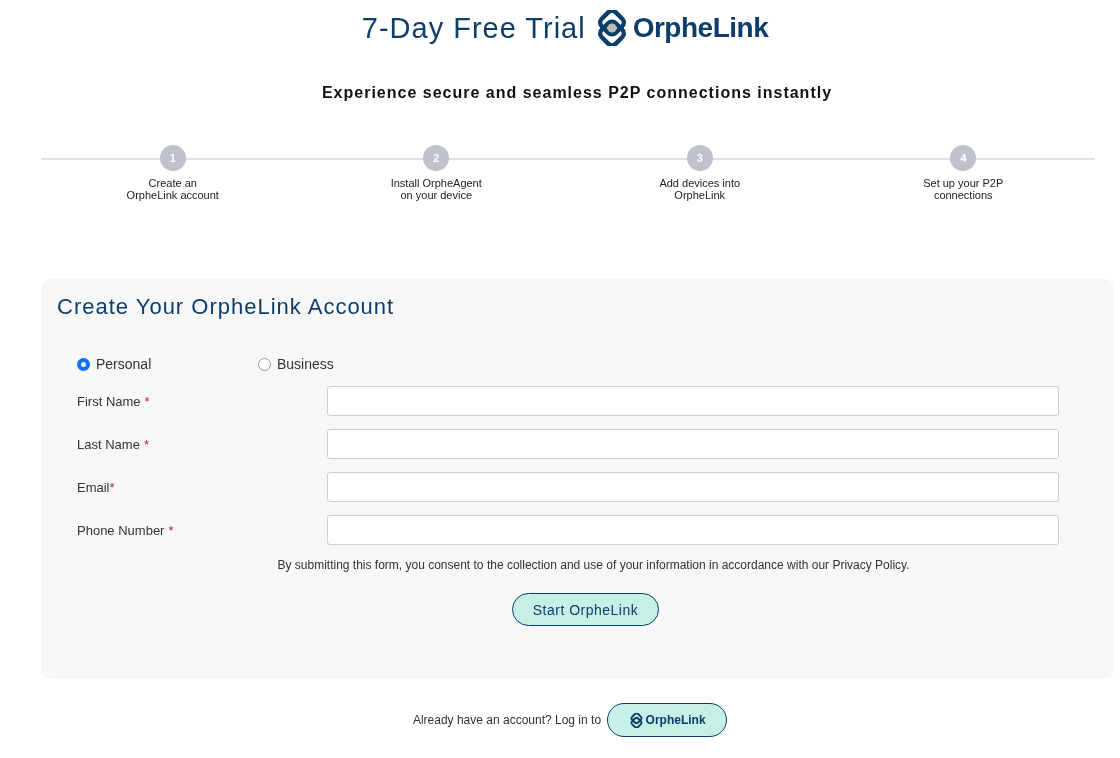  I want to click on step-label: Install OrpheAgent on your device, so click(436, 189).